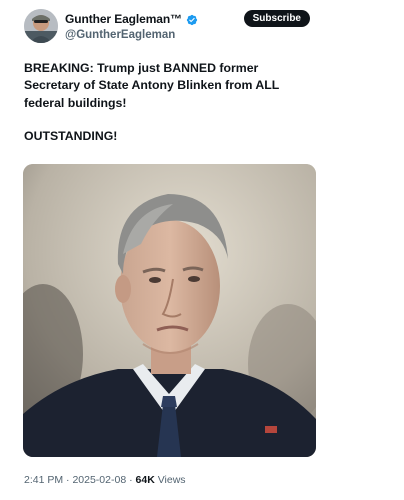 This screenshot has height=500, width=404. I want to click on tweet-date: 2025-02-08, so click(99, 480).